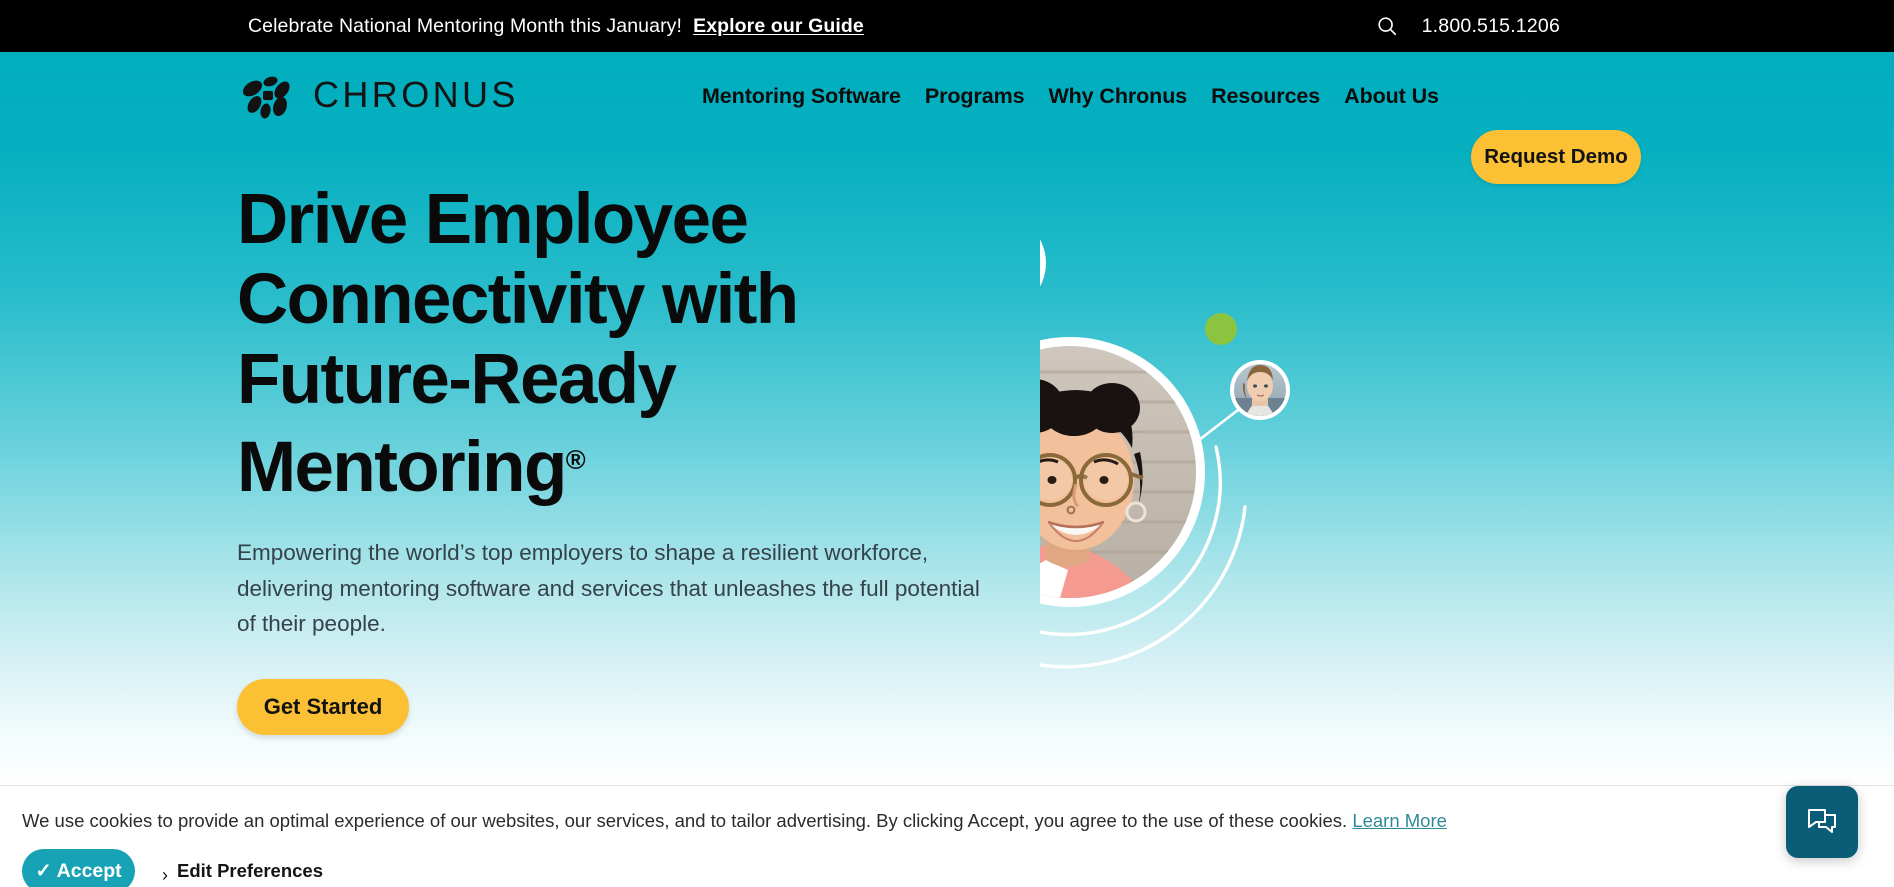 The image size is (1894, 887). I want to click on nav-item-about-us: About Us, so click(1391, 96).